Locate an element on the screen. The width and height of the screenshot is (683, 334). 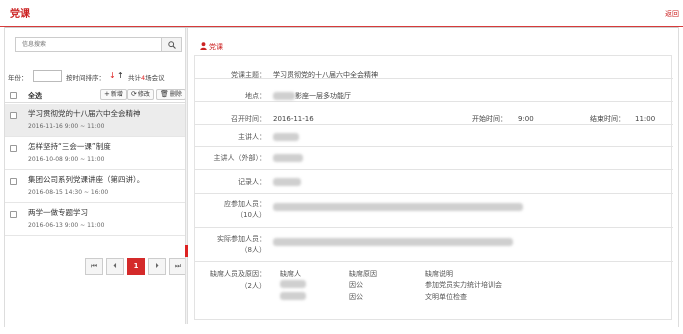
actual-names is located at coordinates (393, 242).